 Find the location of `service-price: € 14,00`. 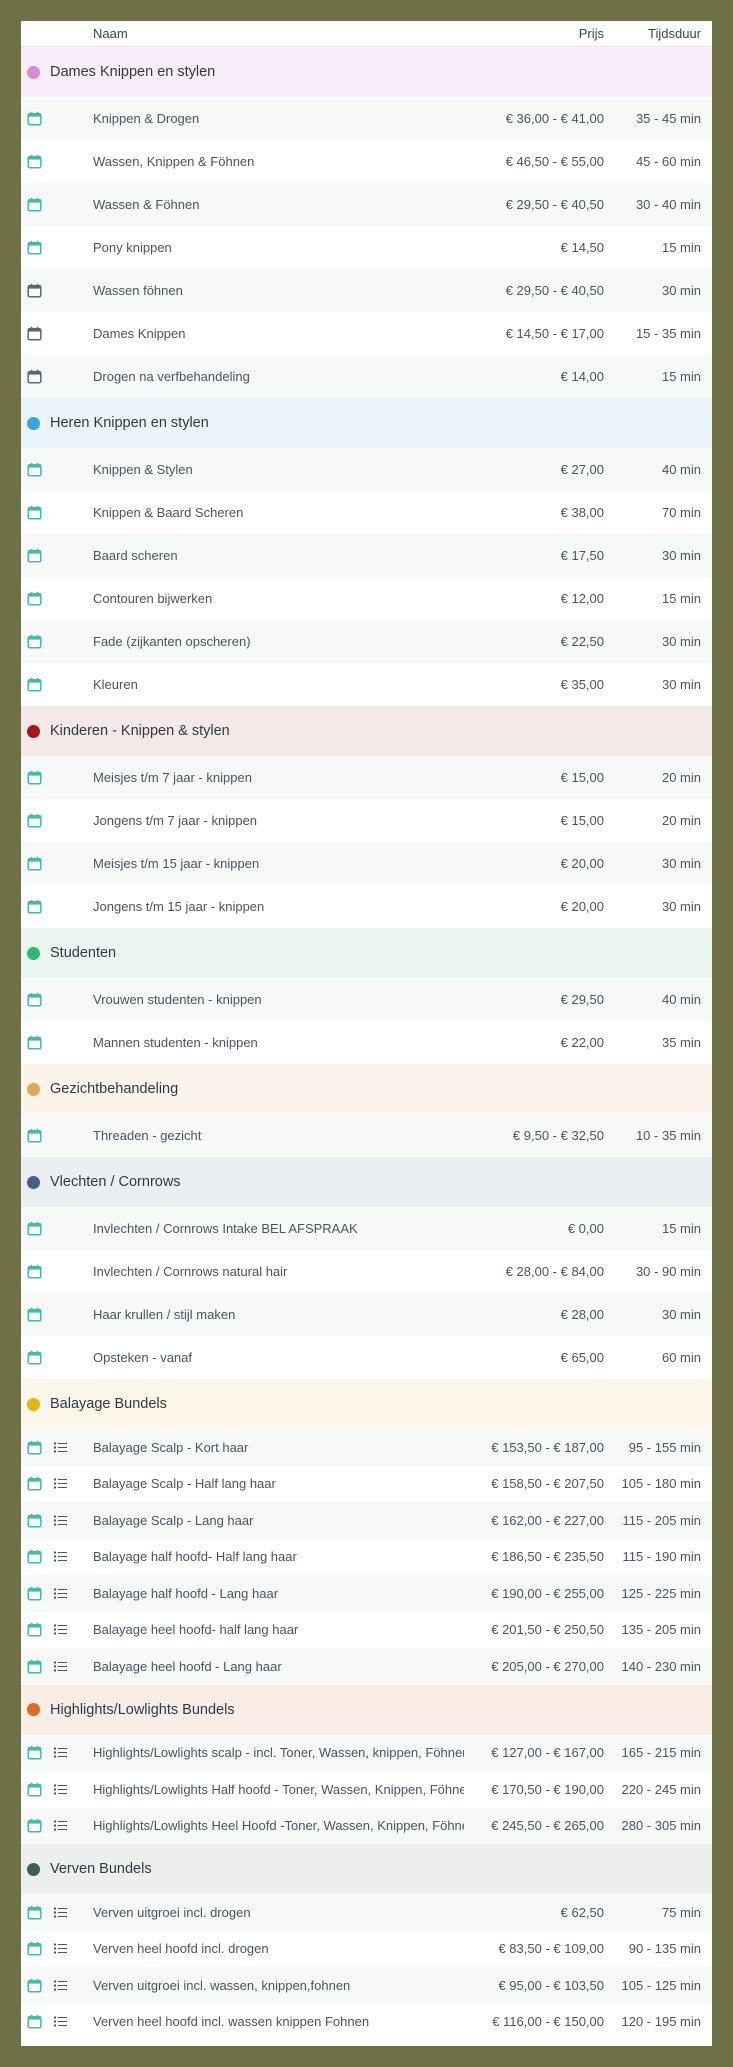

service-price: € 14,00 is located at coordinates (582, 376).